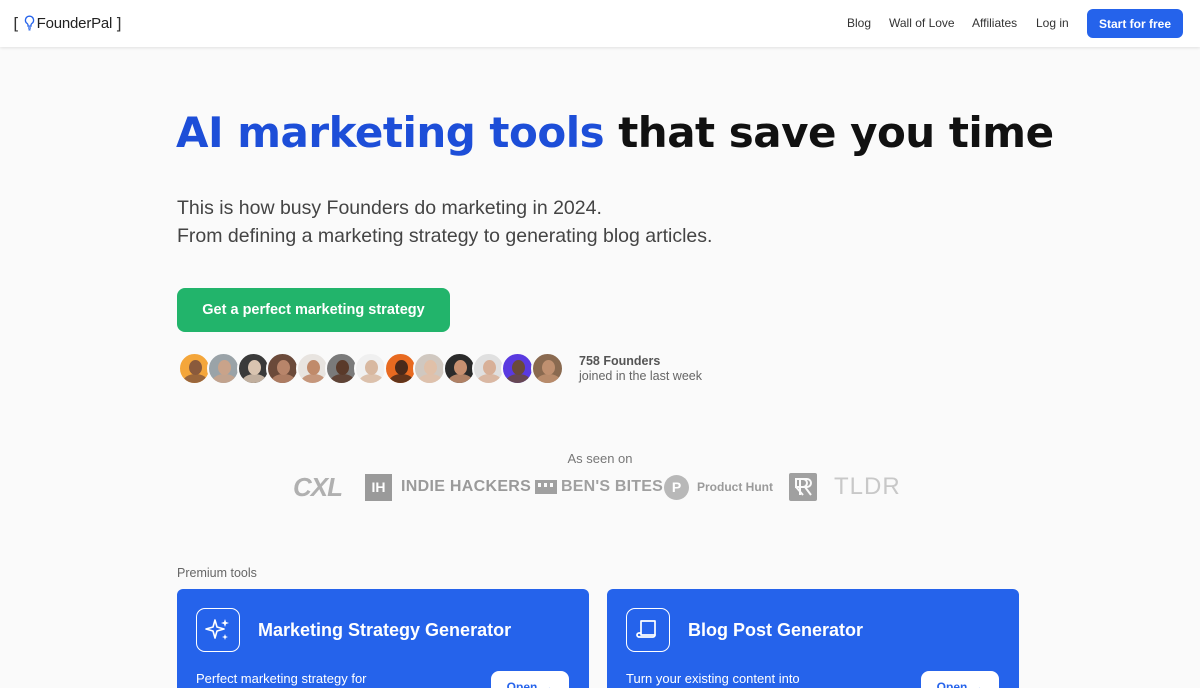 This screenshot has width=1200, height=688. I want to click on brand-name: FounderPal, so click(74, 23).